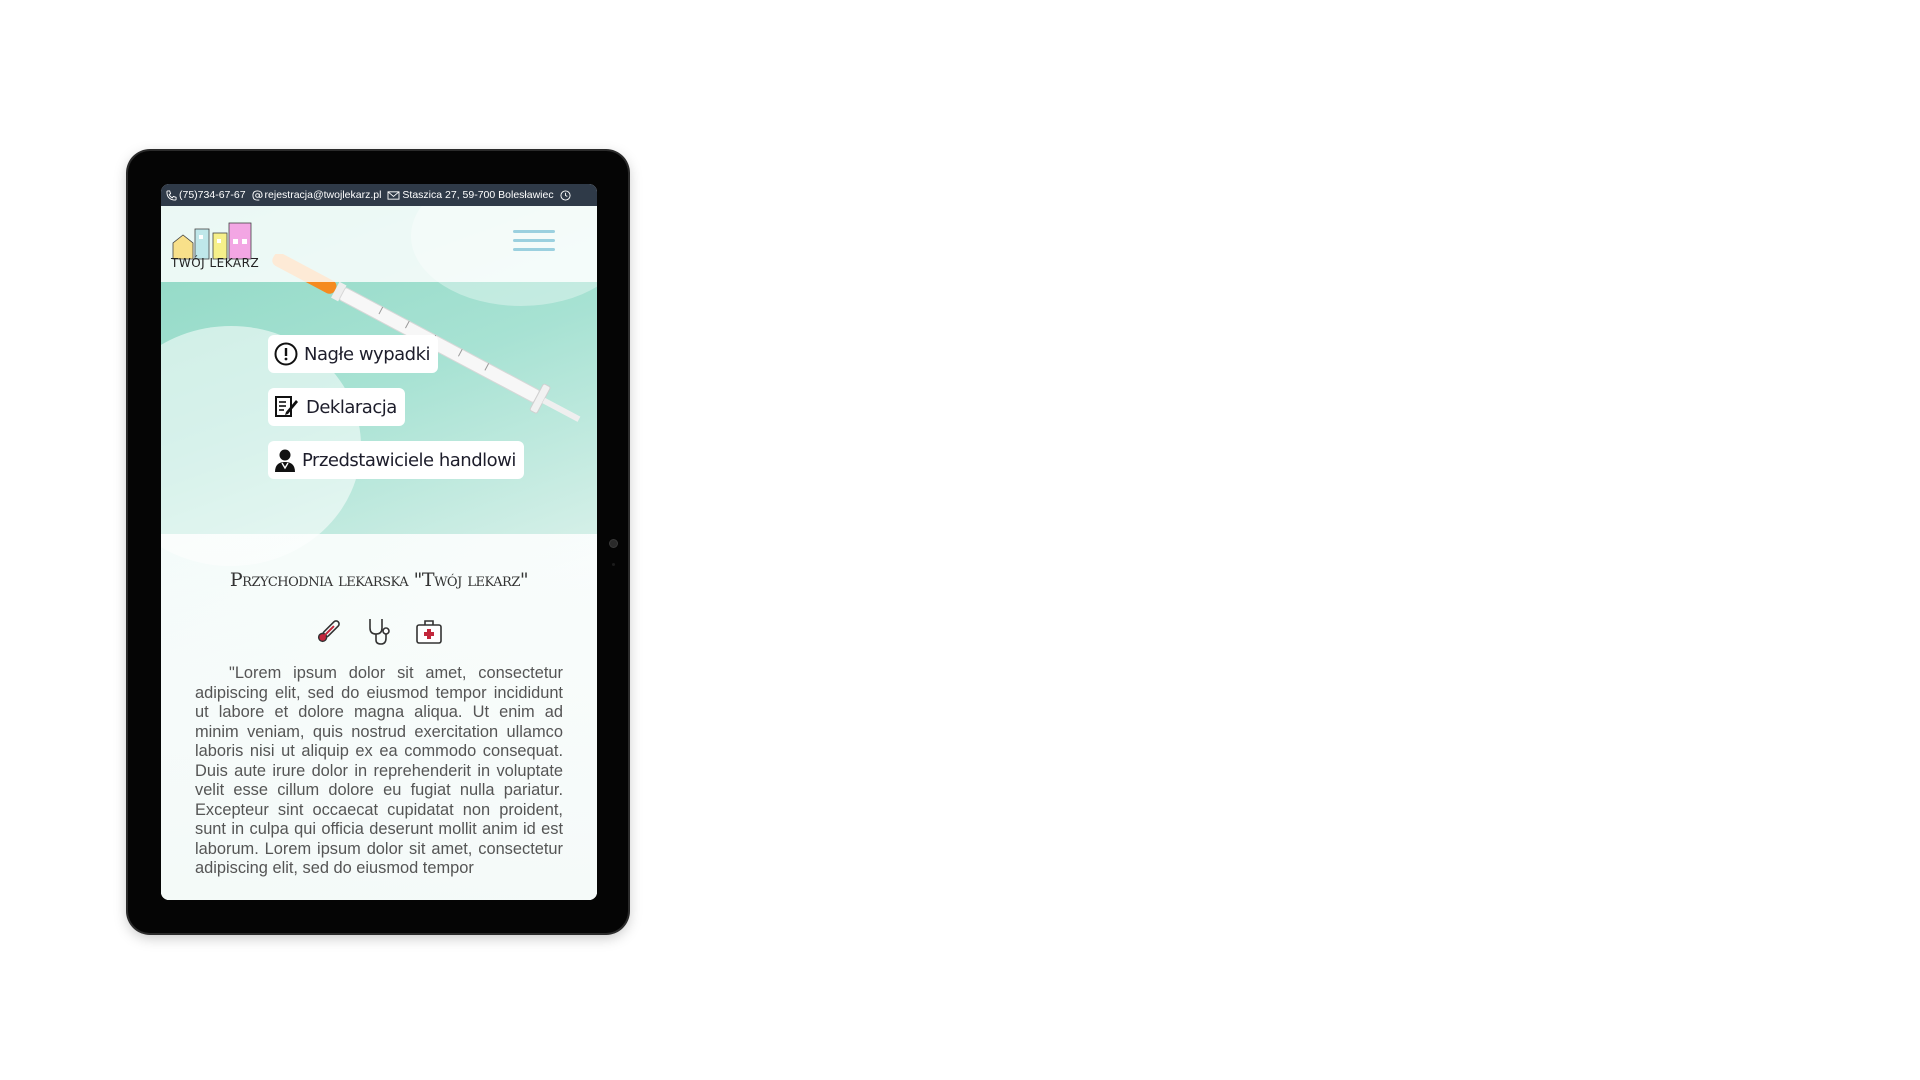 The width and height of the screenshot is (1920, 1080). Describe the element at coordinates (353, 354) in the screenshot. I see `quick-link-emergency: Nagłe wypadki` at that location.